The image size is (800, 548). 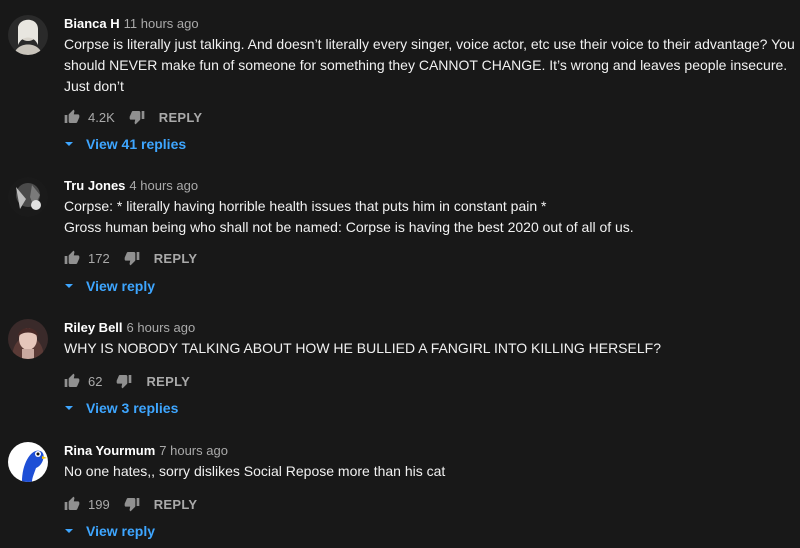 What do you see at coordinates (132, 408) in the screenshot?
I see `view-replies-label: View 3 replies` at bounding box center [132, 408].